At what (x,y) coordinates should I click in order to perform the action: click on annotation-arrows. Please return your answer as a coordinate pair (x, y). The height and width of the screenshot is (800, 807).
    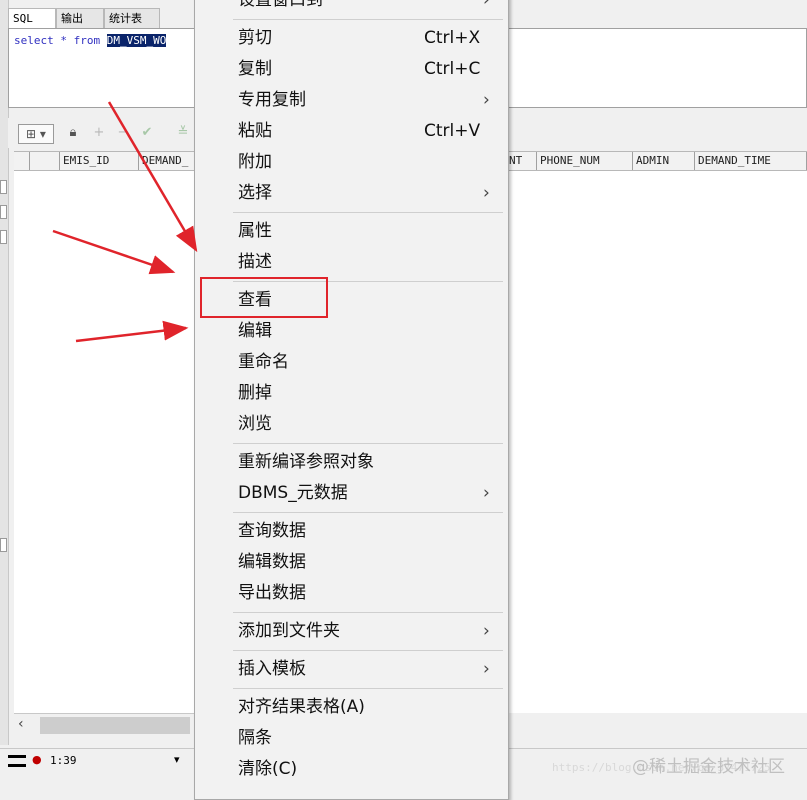
    Looking at the image, I should click on (125, 222).